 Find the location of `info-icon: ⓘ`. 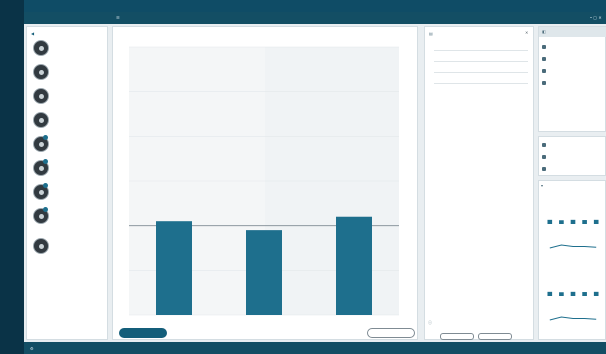

info-icon: ⓘ is located at coordinates (430, 322).